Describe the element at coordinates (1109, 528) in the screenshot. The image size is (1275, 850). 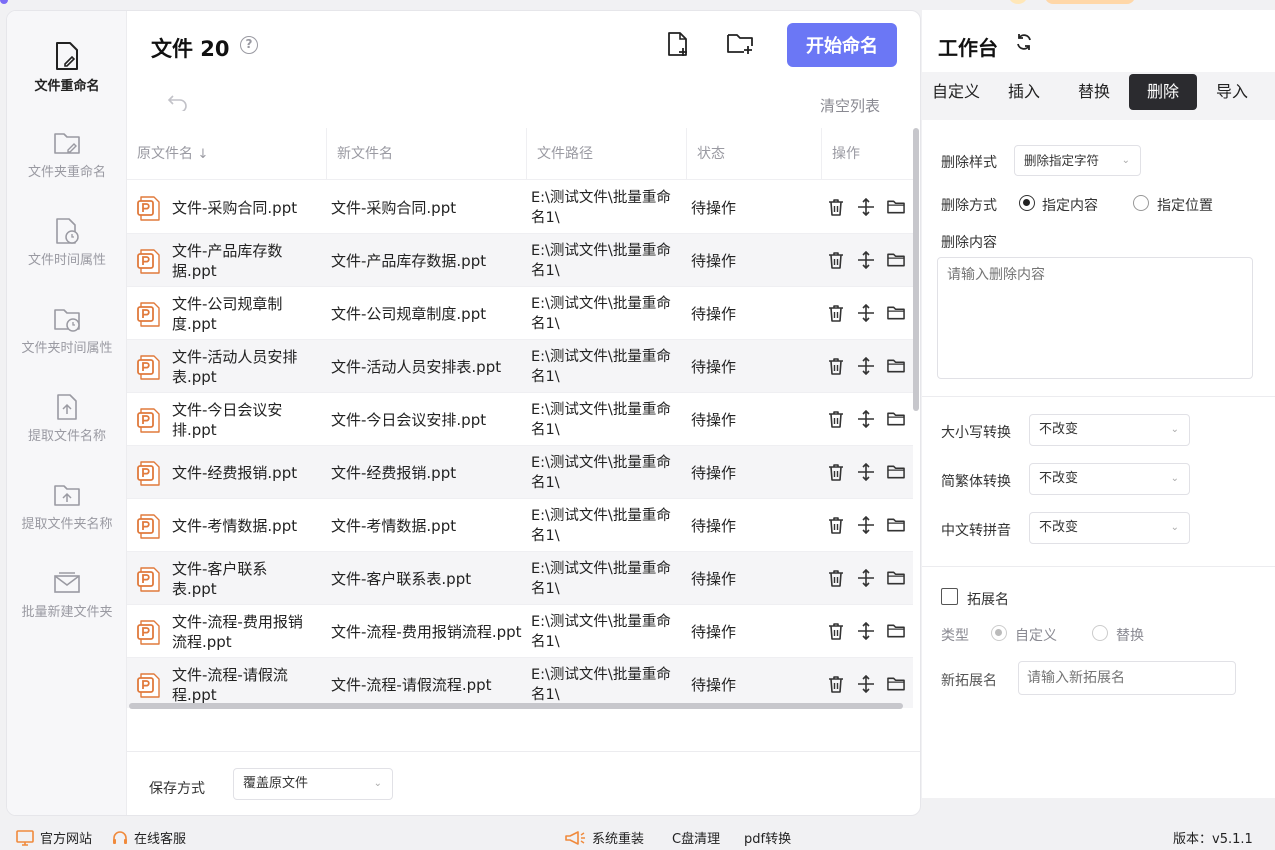
I see `pinyin-convert-select: 不改变 ⌄` at that location.